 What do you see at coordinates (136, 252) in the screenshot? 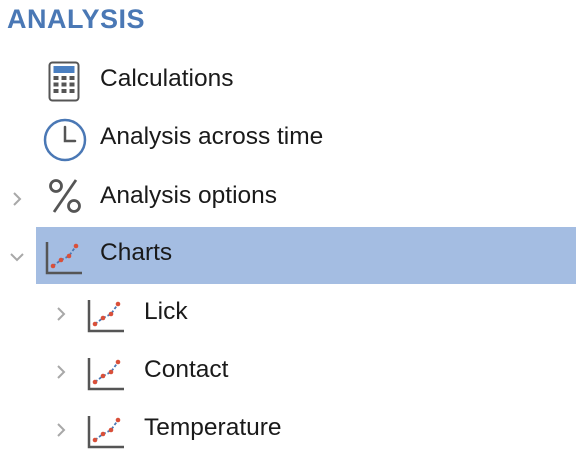
I see `tree-item-label: Charts` at bounding box center [136, 252].